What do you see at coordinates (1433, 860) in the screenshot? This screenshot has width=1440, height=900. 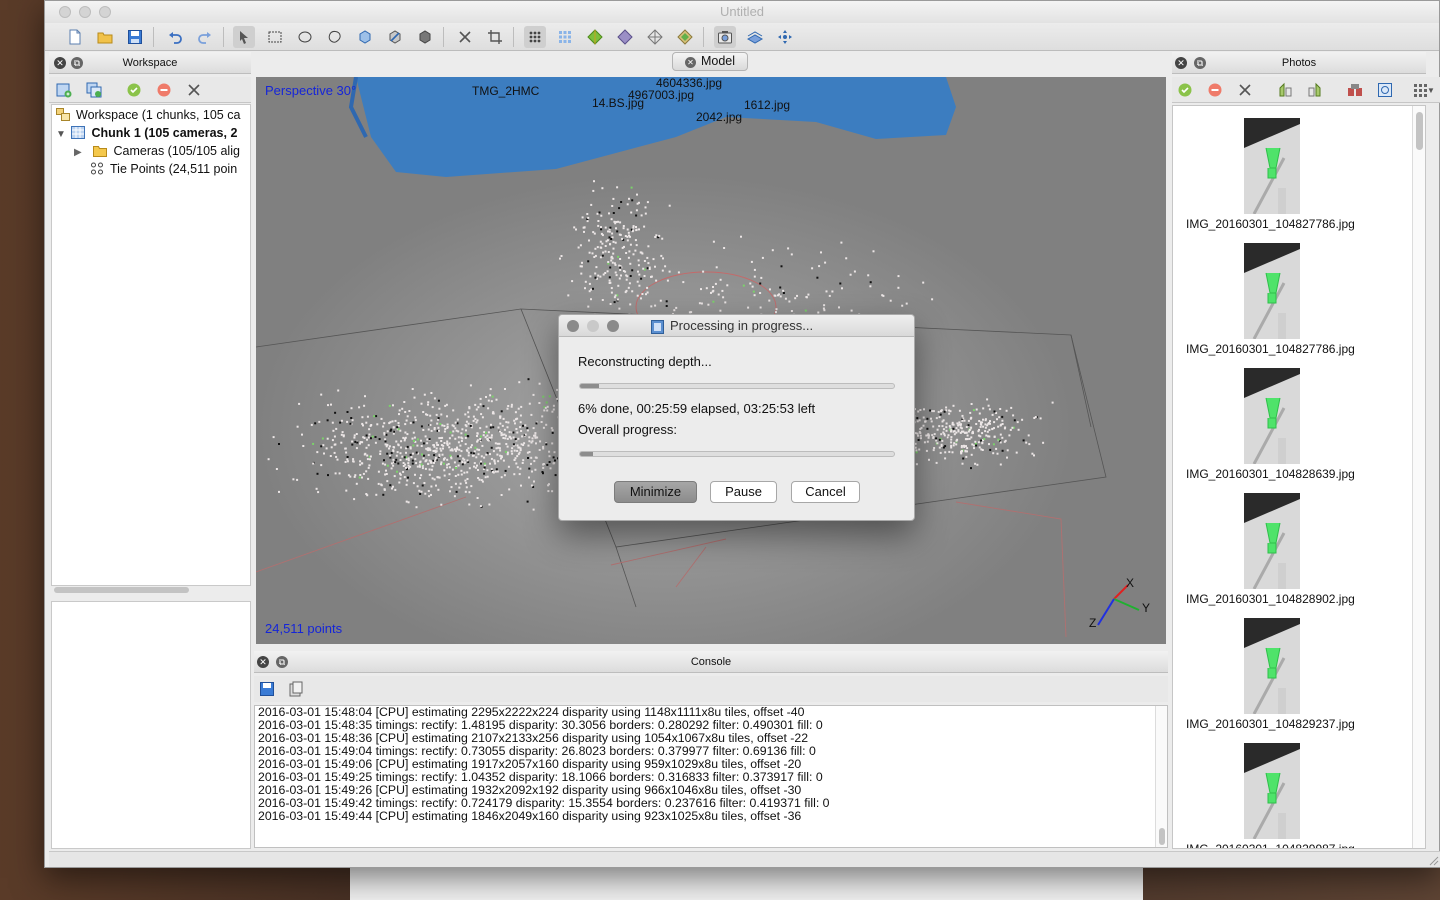 I see `resize-grip-icon` at bounding box center [1433, 860].